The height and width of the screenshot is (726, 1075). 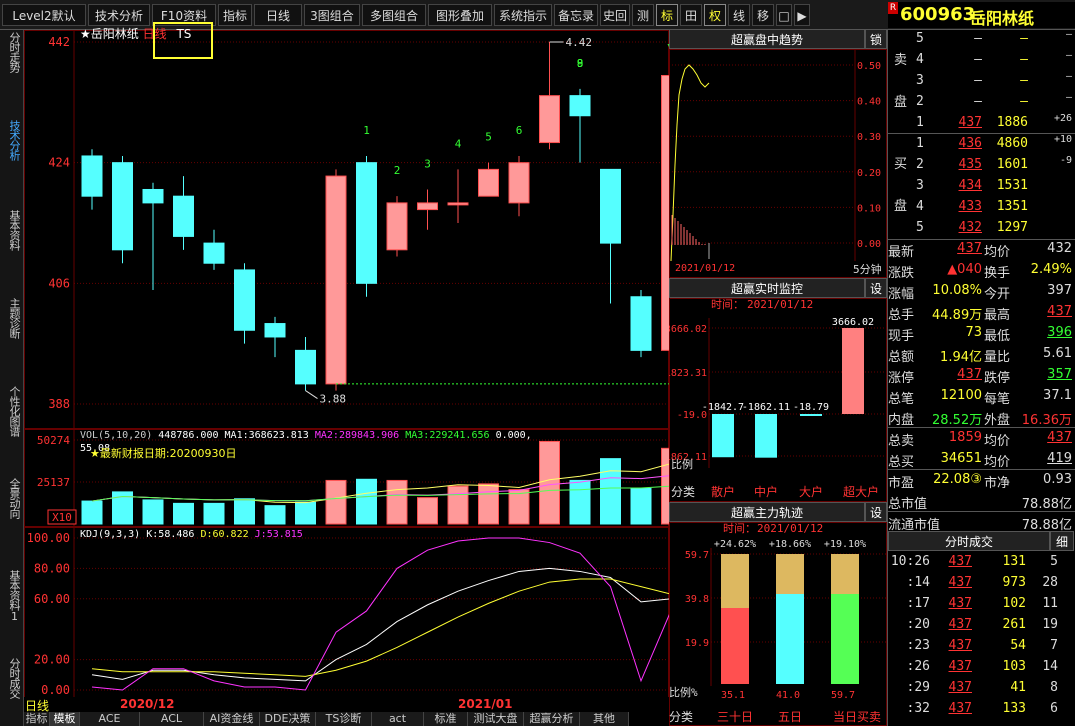 I want to click on trend-period: 5分钟, so click(x=867, y=269).